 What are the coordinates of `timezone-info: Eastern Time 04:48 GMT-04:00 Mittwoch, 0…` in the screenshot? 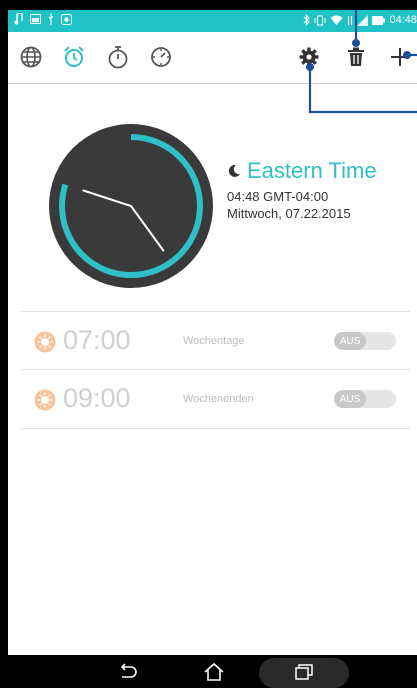 It's located at (302, 190).